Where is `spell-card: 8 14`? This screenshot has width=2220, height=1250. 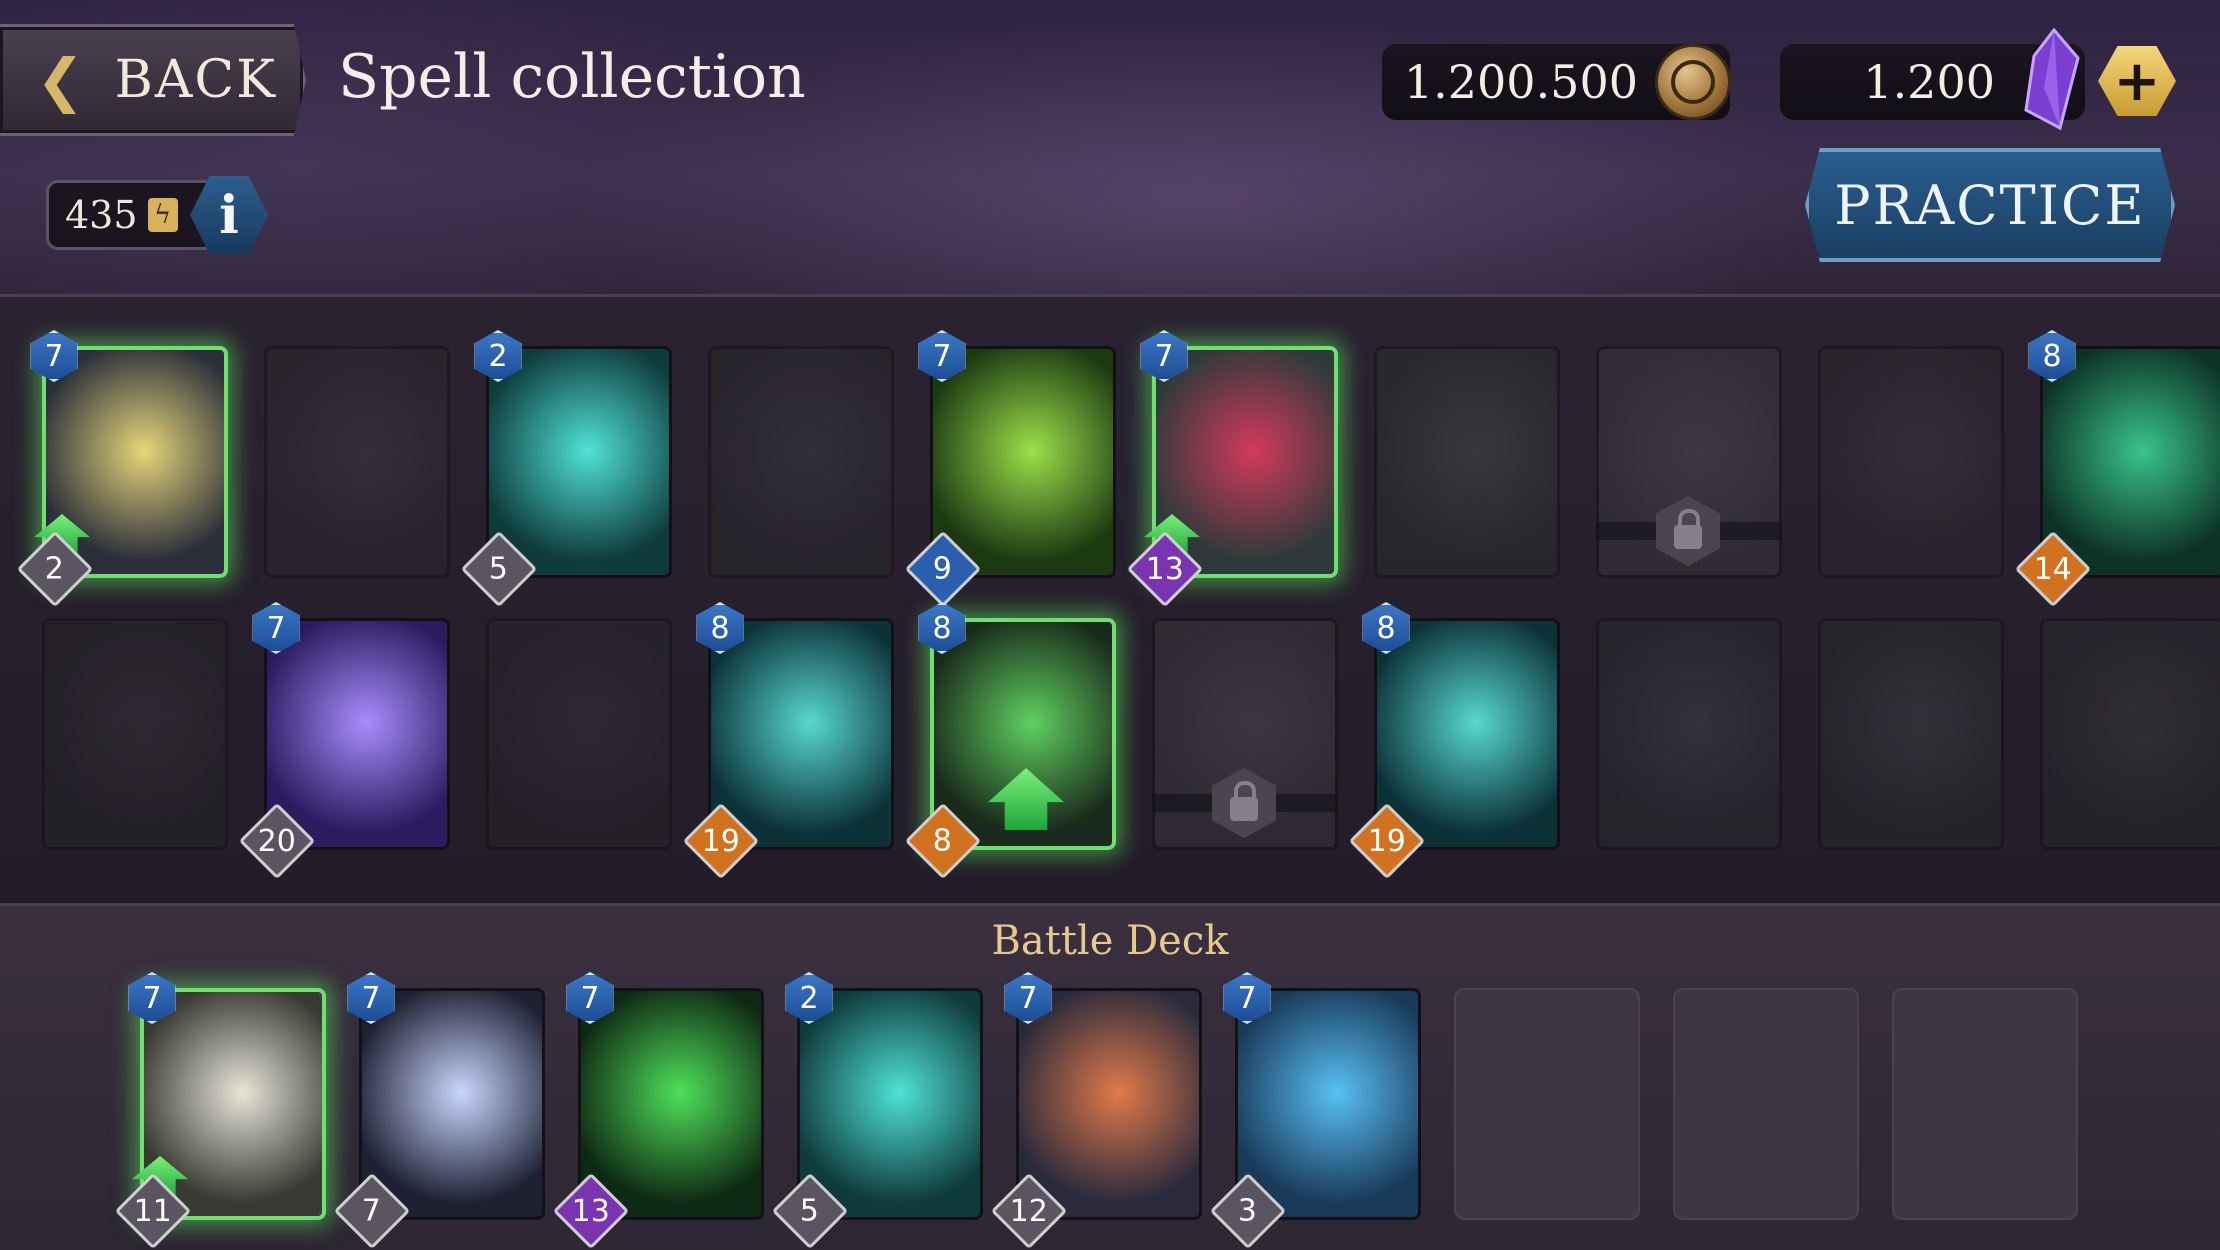
spell-card: 8 14 is located at coordinates (2117, 469).